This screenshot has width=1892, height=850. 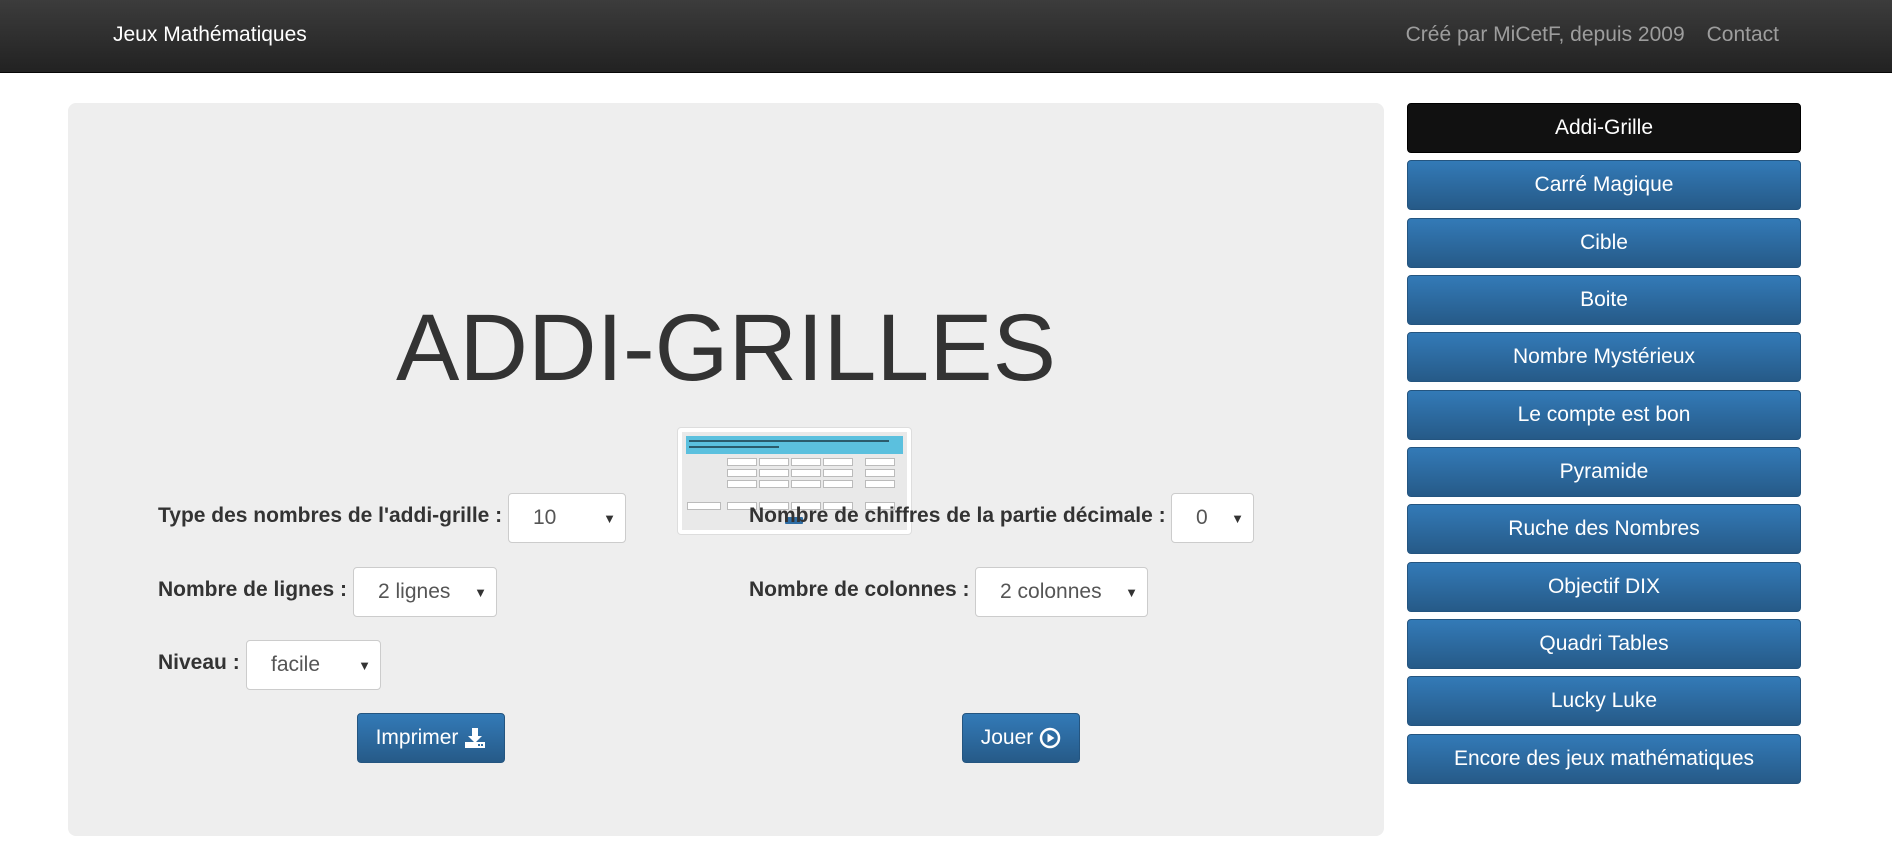 I want to click on sidebar-item-label: Encore des jeux mathématiques, so click(x=1604, y=758).